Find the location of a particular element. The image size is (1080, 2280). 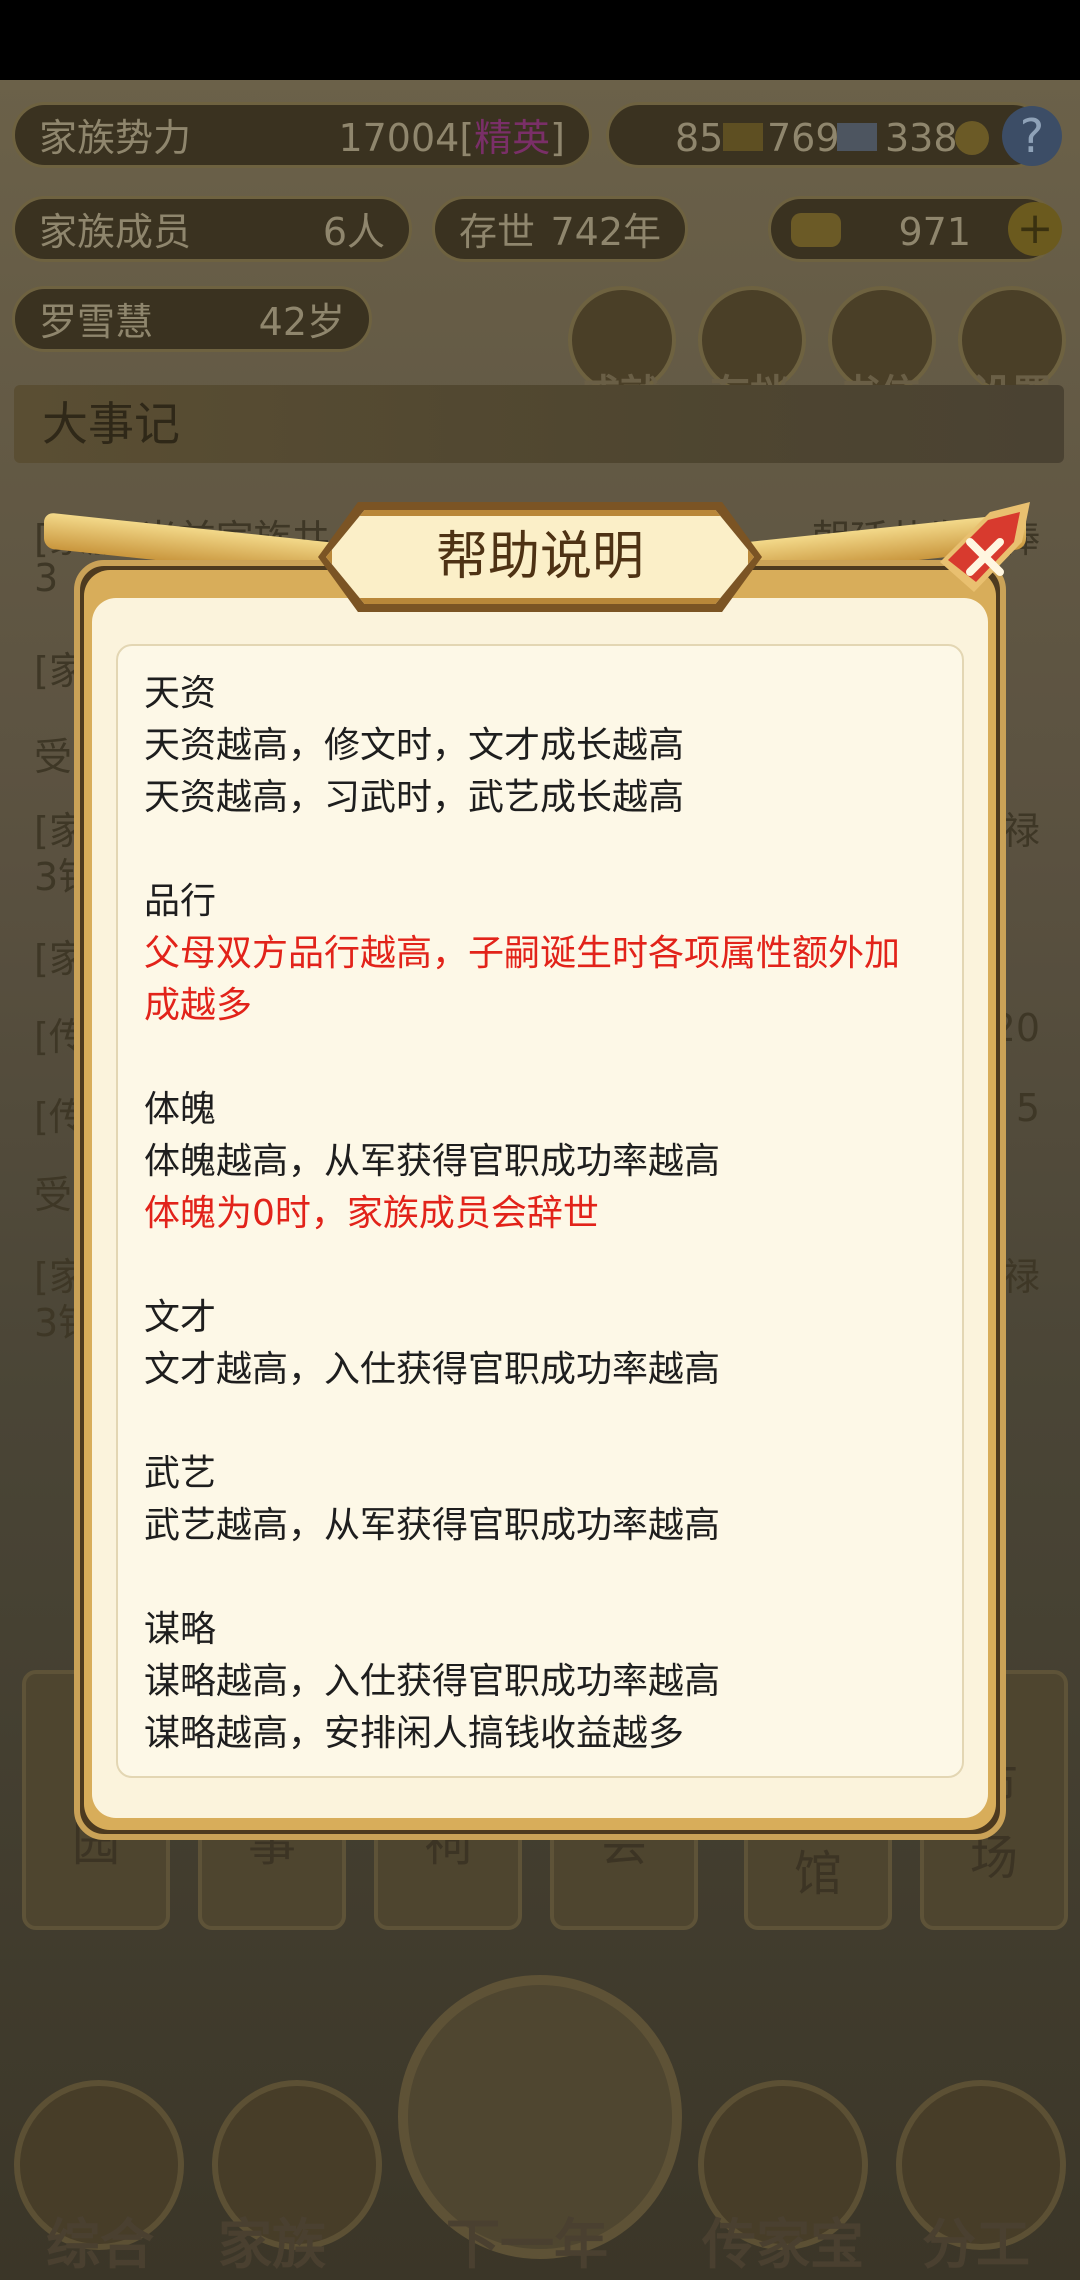

help-section-heading: 体魄 is located at coordinates (180, 1109).